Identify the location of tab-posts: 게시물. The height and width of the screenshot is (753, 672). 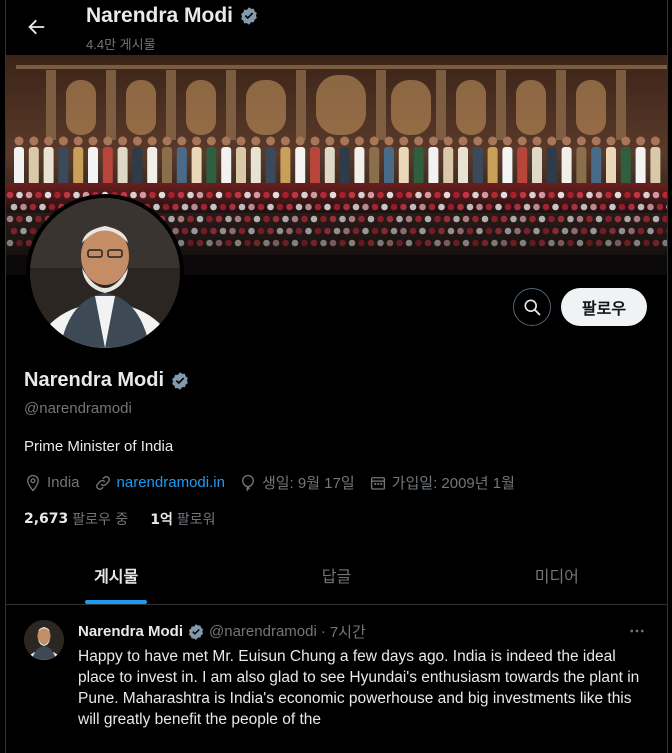
(116, 575).